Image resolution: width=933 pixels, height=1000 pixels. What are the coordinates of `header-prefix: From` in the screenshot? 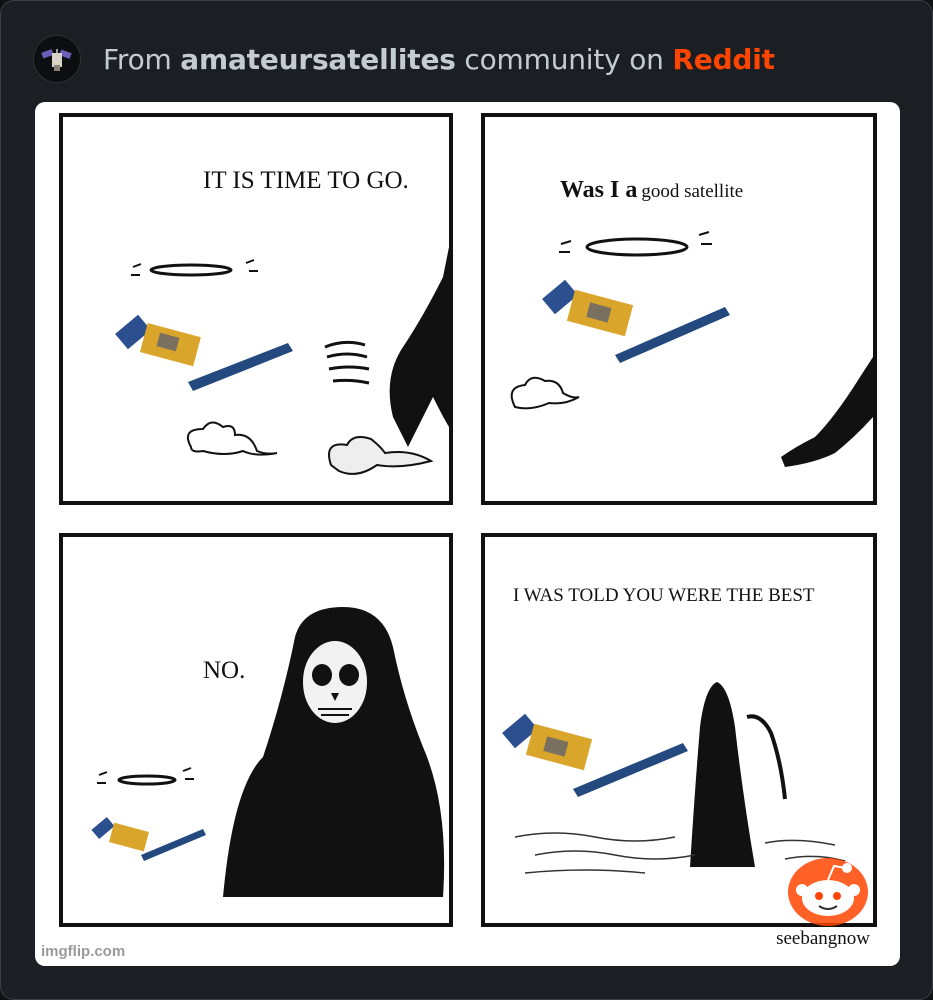 It's located at (142, 59).